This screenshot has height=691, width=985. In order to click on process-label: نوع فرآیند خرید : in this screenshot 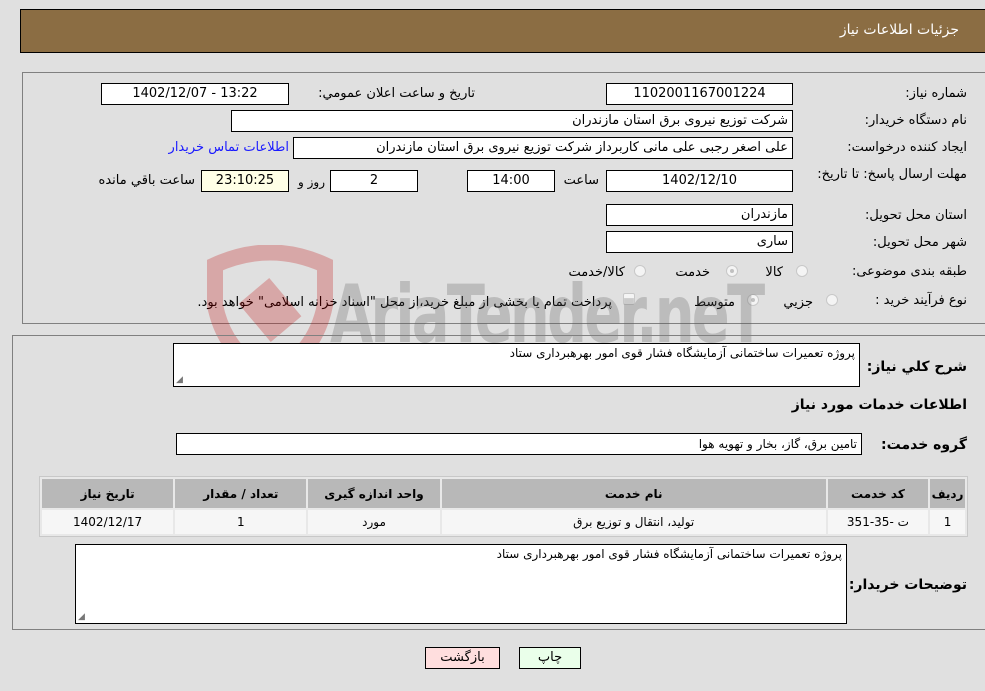, I will do `click(921, 300)`.